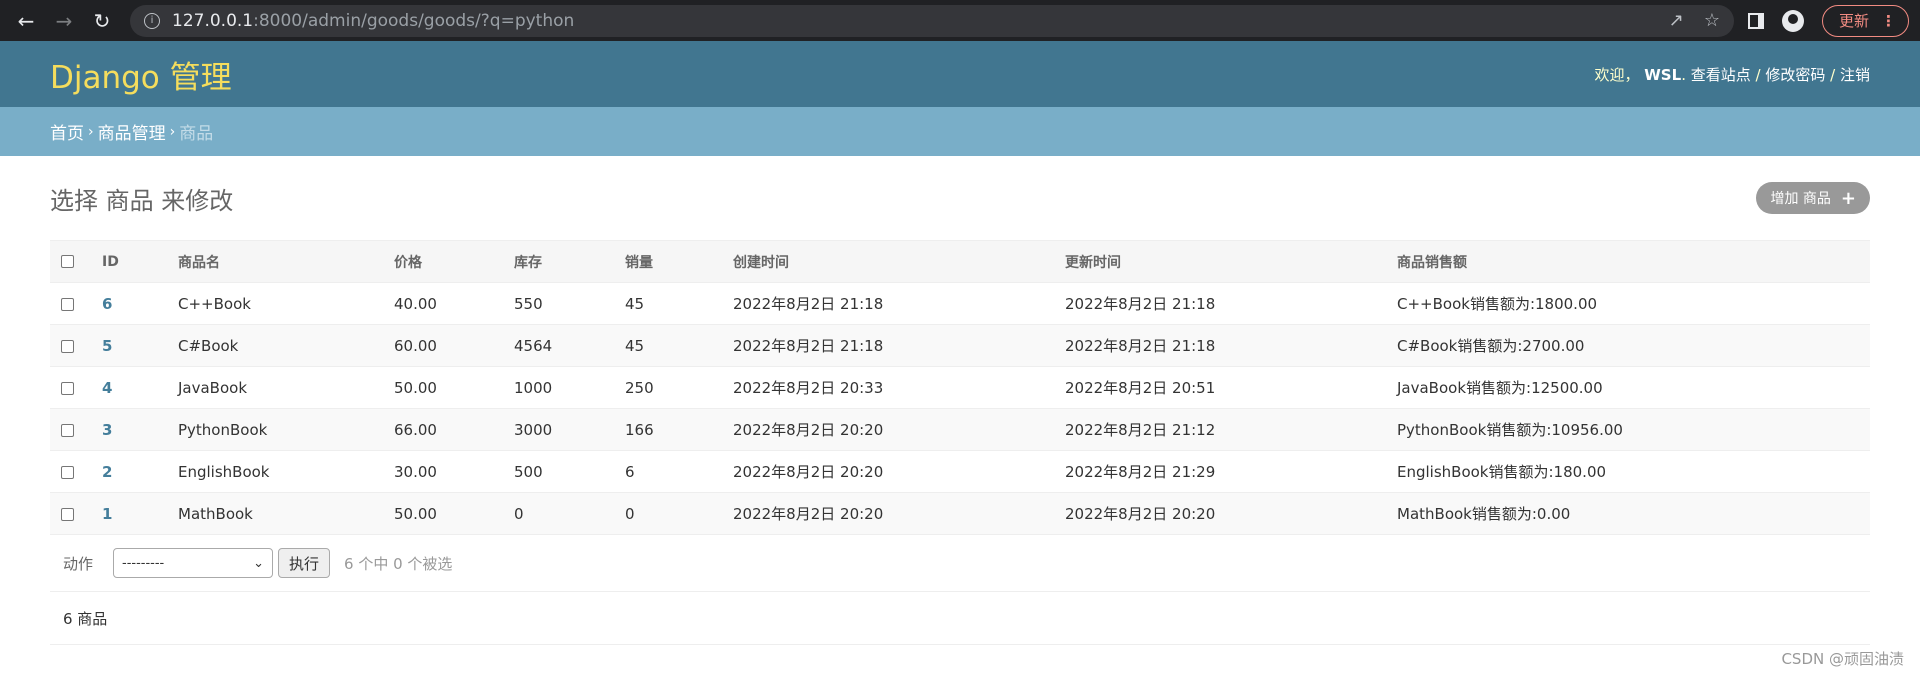 Image resolution: width=1920 pixels, height=677 pixels. What do you see at coordinates (960, 618) in the screenshot?
I see `paginator: 6 商品` at bounding box center [960, 618].